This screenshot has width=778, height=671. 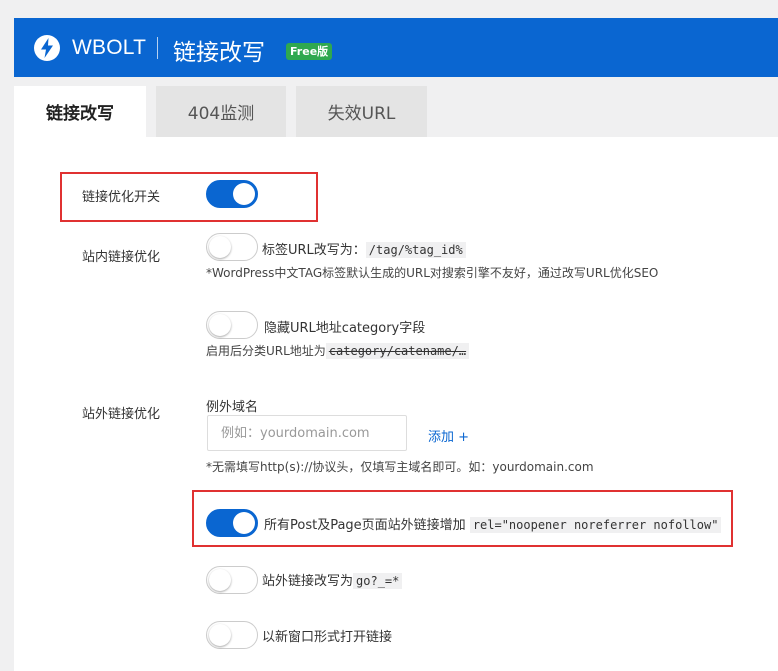 What do you see at coordinates (232, 194) in the screenshot?
I see `master-switch-toggle` at bounding box center [232, 194].